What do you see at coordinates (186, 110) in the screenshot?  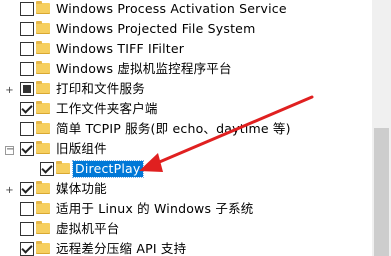 I see `tree-item-work-folders-client: 工作文件夹客户端` at bounding box center [186, 110].